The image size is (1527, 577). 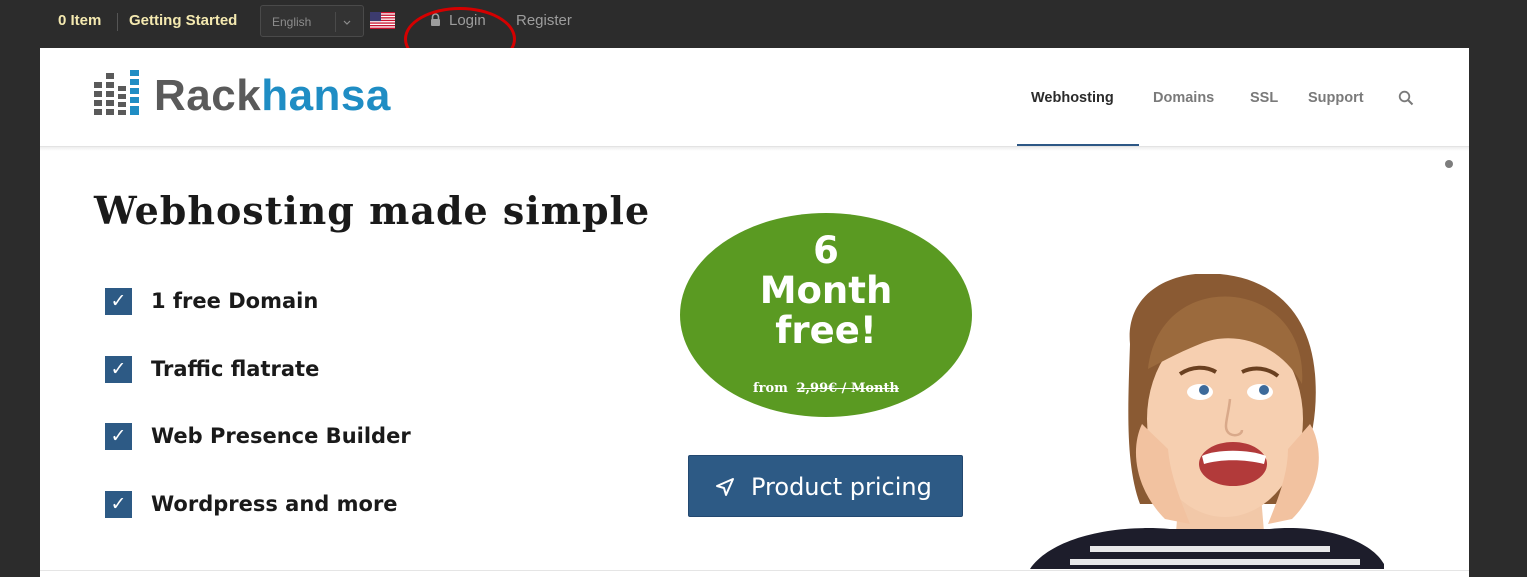 I want to click on product-pricing-label: Product pricing, so click(x=841, y=487).